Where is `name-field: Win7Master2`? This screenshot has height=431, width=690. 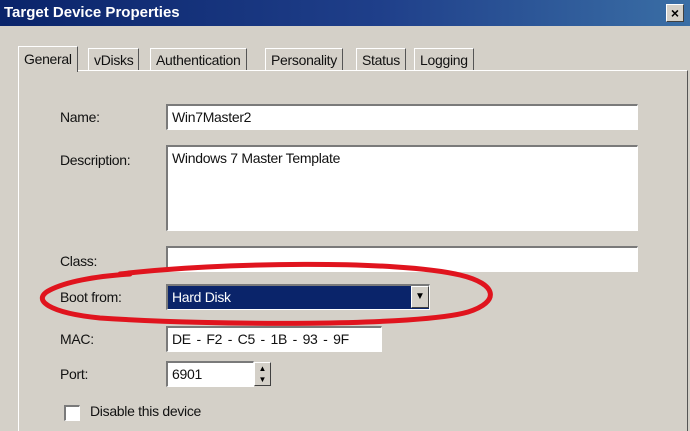 name-field: Win7Master2 is located at coordinates (402, 117).